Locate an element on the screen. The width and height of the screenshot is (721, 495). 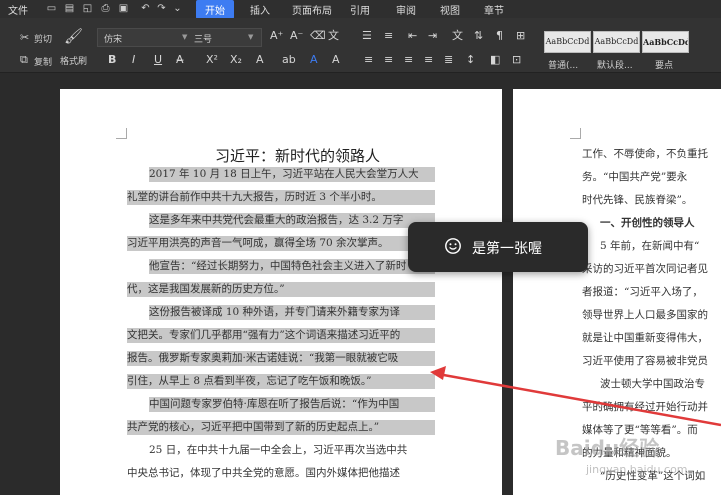
toast-notification: 是第一张喔 is located at coordinates (498, 247).